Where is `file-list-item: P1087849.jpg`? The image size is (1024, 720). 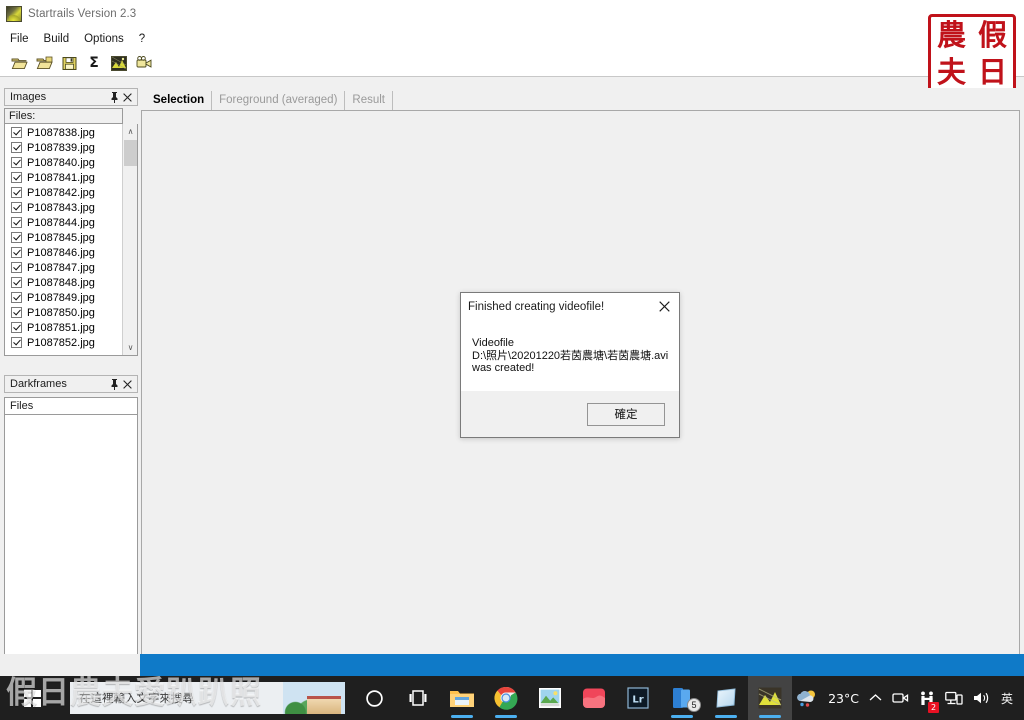
file-list-item: P1087849.jpg is located at coordinates (64, 297).